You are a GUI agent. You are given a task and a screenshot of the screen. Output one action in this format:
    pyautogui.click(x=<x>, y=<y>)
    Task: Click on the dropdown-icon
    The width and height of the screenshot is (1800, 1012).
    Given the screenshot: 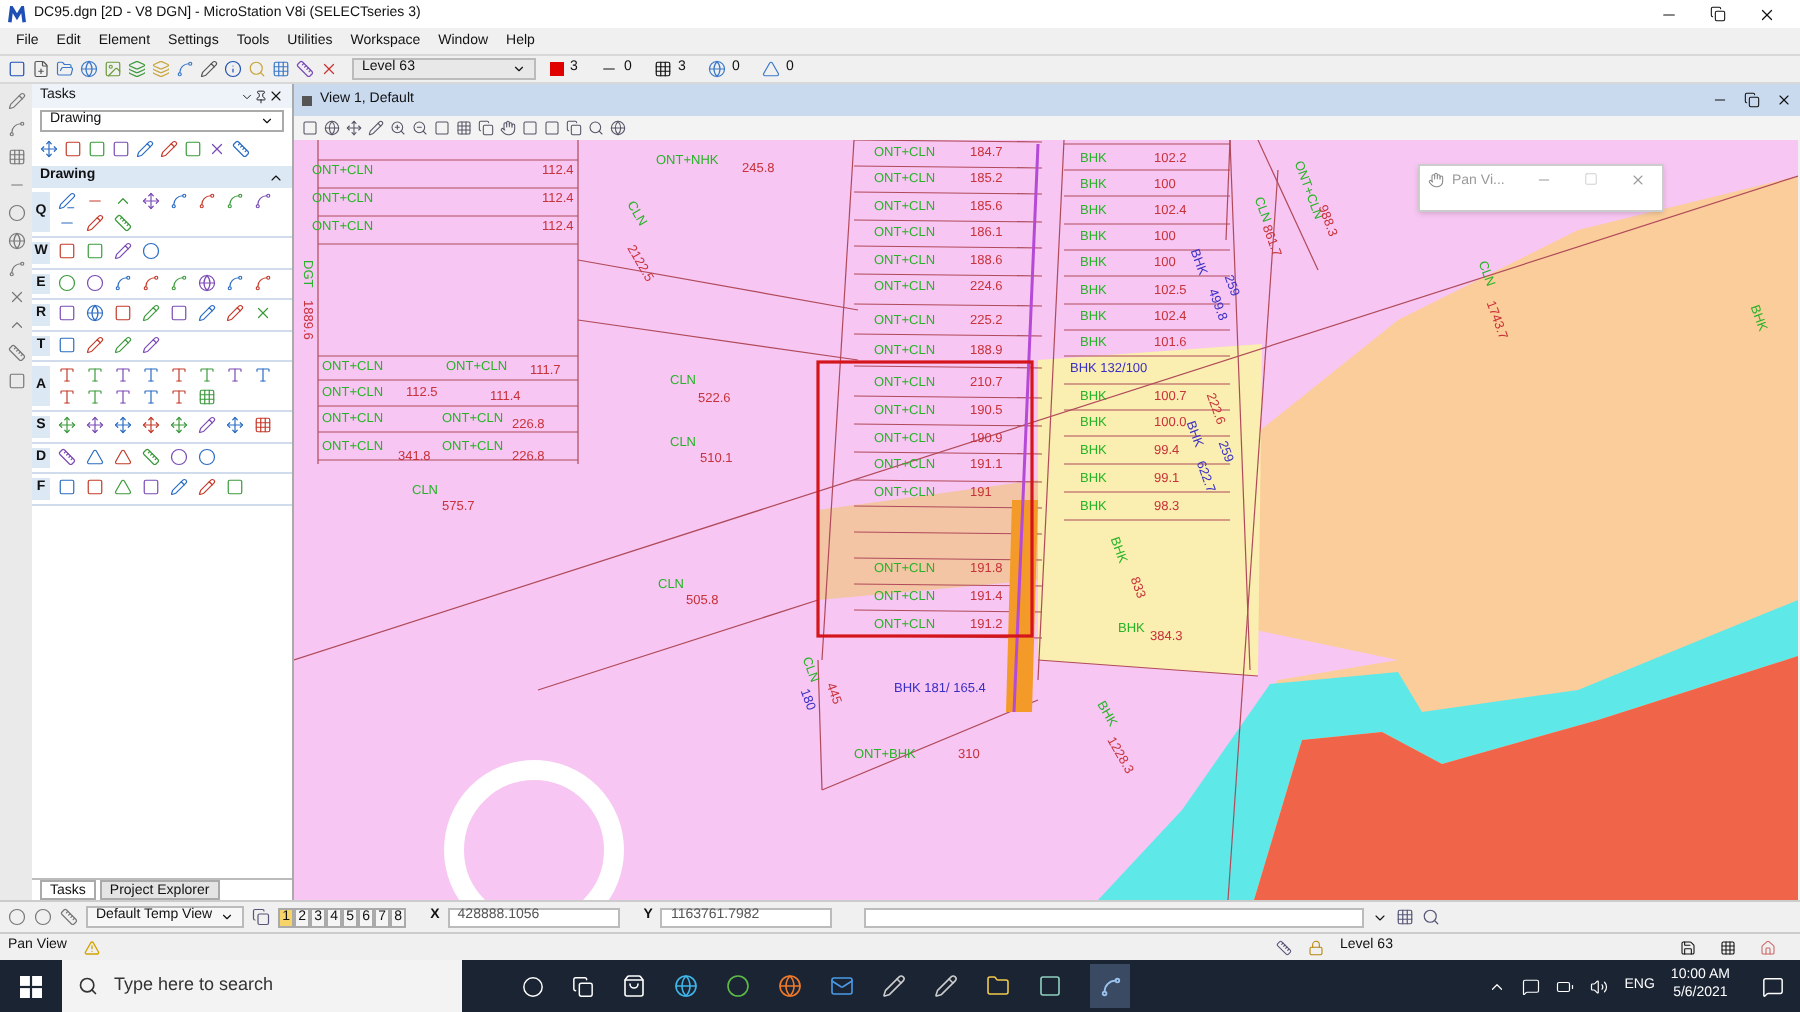 What is the action you would take?
    pyautogui.click(x=247, y=96)
    